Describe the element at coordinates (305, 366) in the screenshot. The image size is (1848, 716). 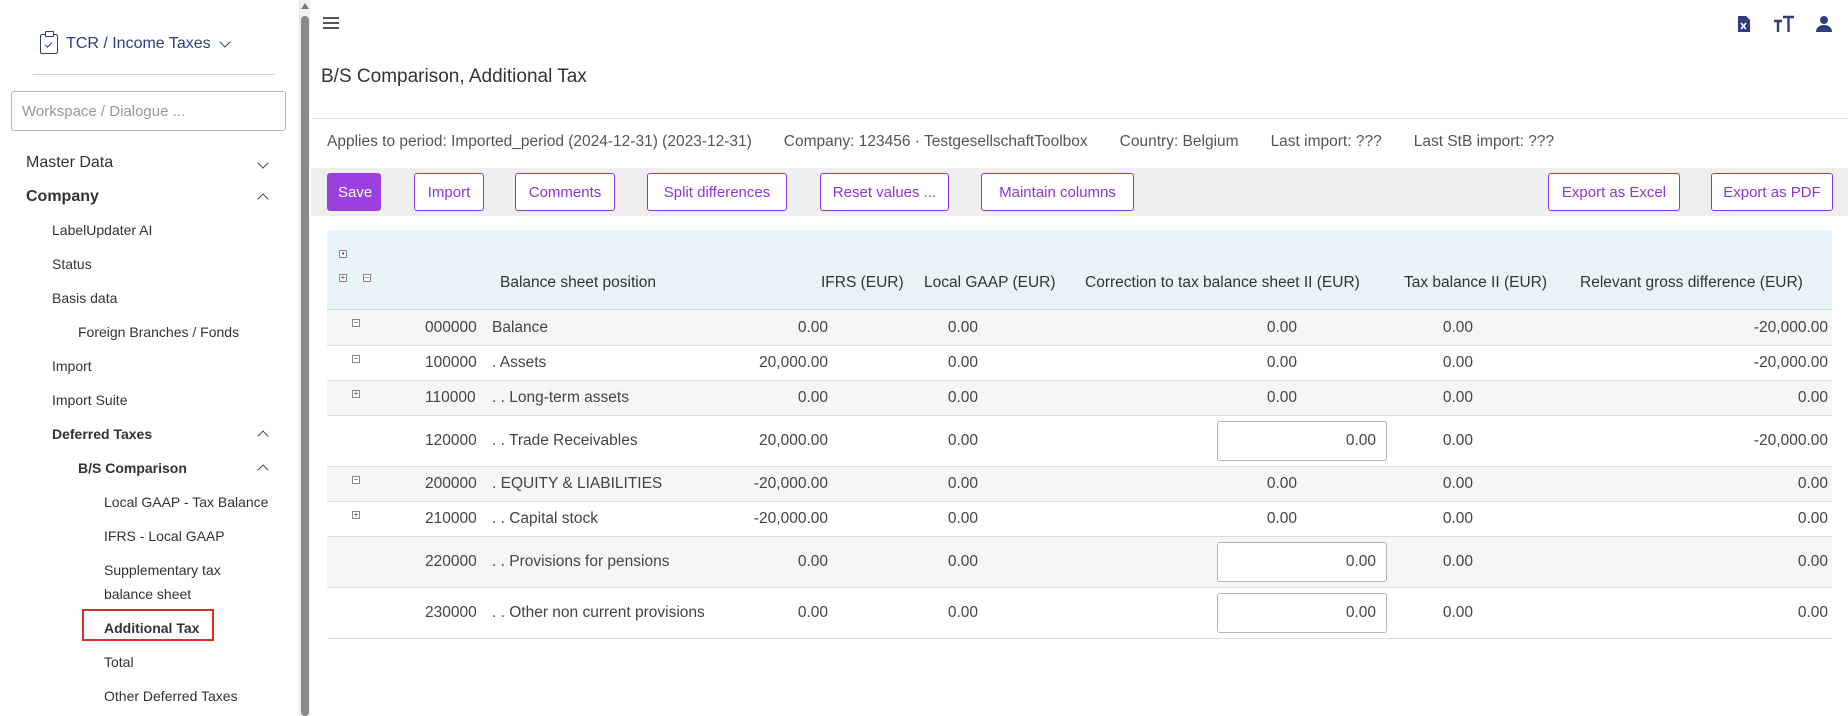
I see `scrollbar-thumb` at that location.